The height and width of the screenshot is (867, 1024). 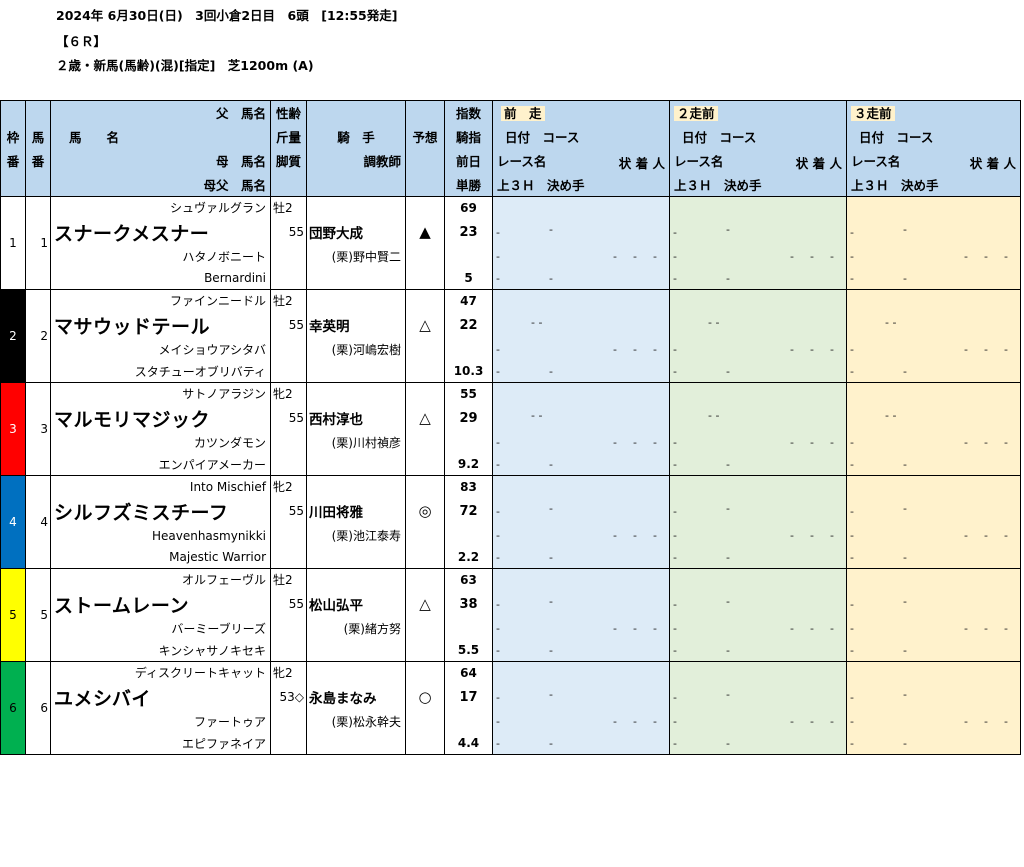 What do you see at coordinates (581, 136) in the screenshot?
I see `prev1-date-course-header: 日付 コース` at bounding box center [581, 136].